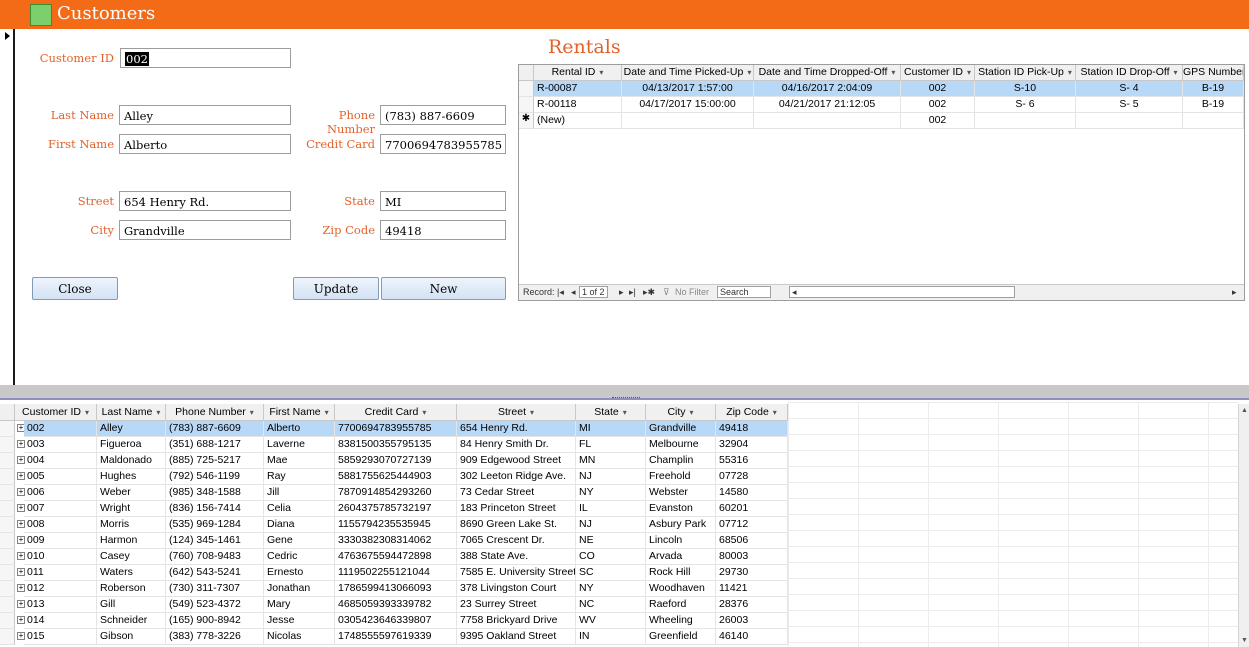  What do you see at coordinates (299, 605) in the screenshot?
I see `first-name-cell: Mary` at bounding box center [299, 605].